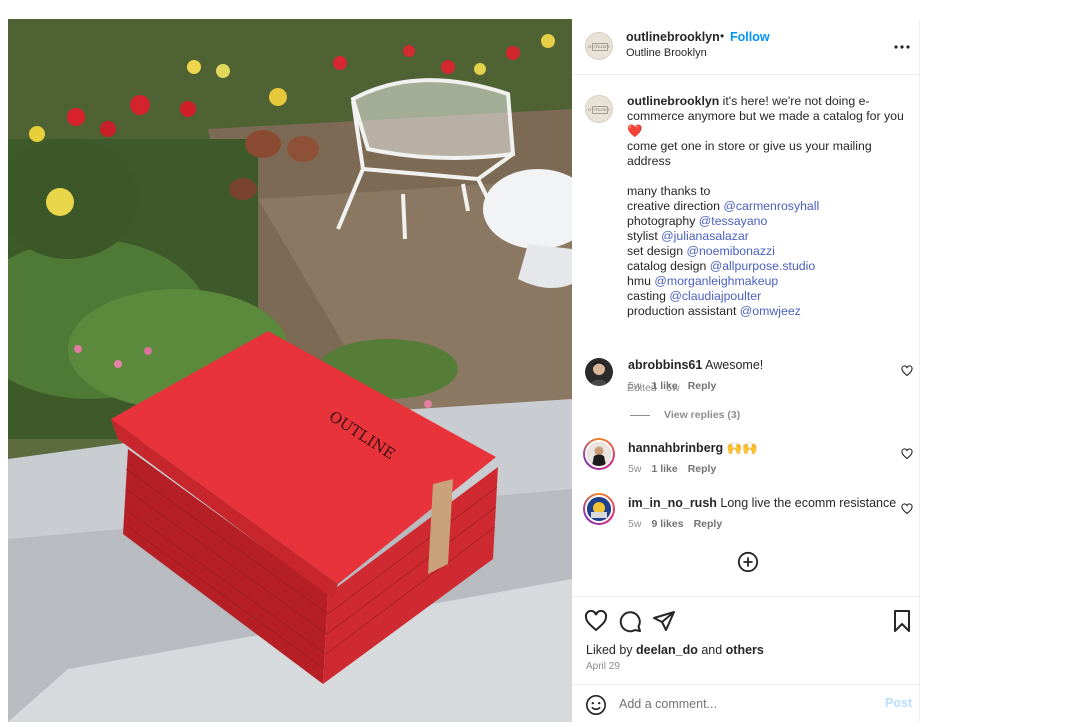 The width and height of the screenshot is (1080, 727). I want to click on credit-mention: @carmenrosyhall, so click(771, 206).